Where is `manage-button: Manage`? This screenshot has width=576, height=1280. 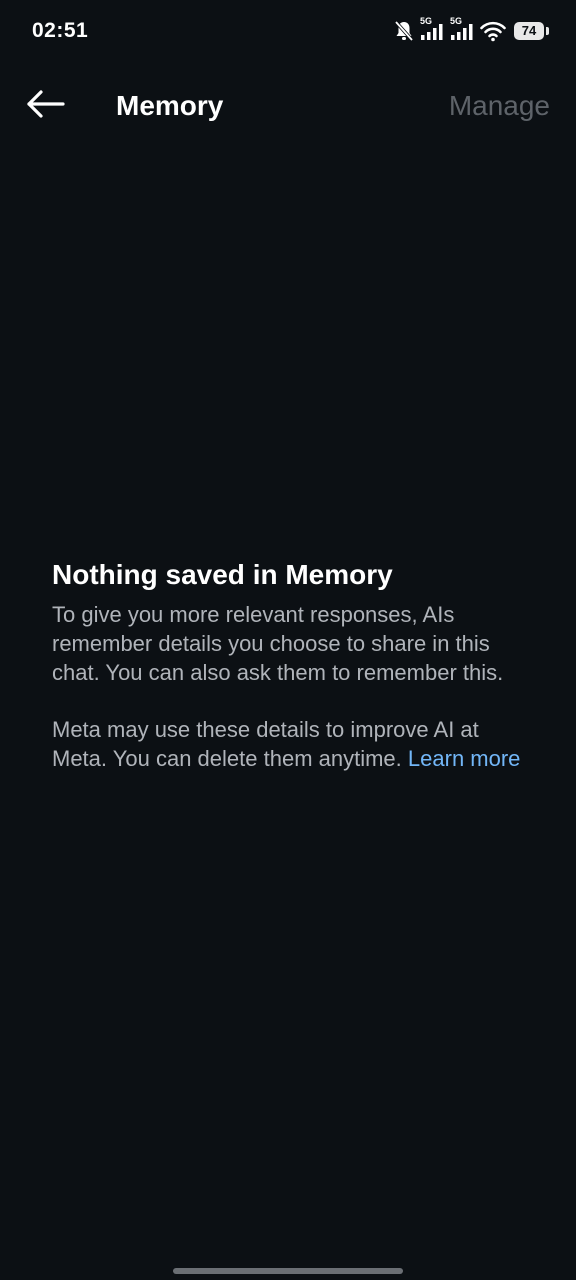
manage-button: Manage is located at coordinates (499, 106).